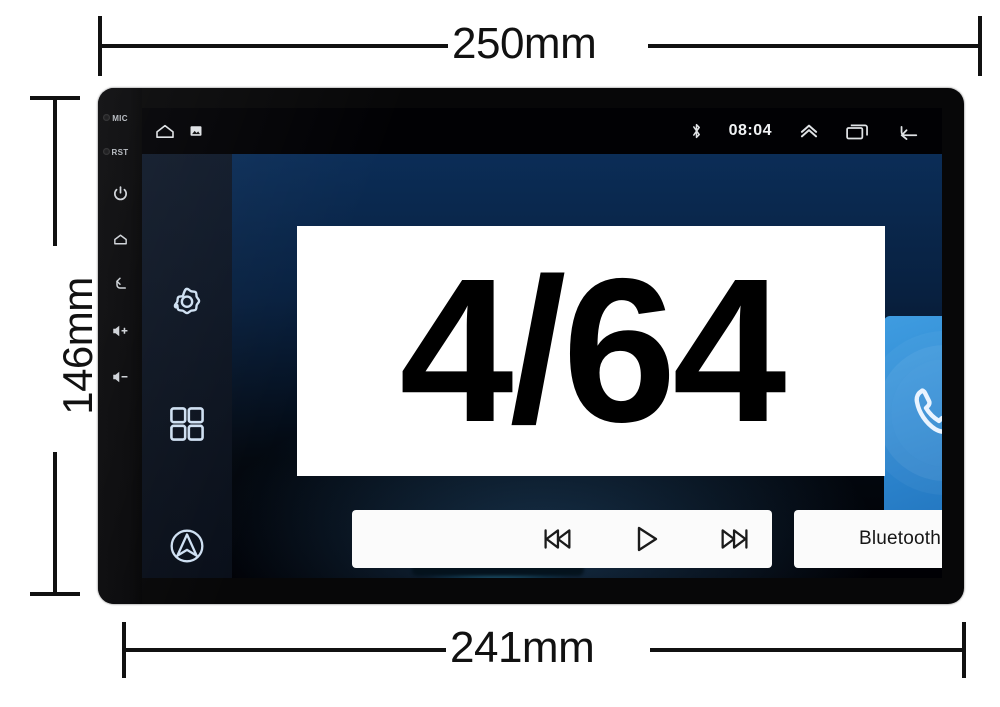  Describe the element at coordinates (196, 131) in the screenshot. I see `screenshot-icon` at that location.